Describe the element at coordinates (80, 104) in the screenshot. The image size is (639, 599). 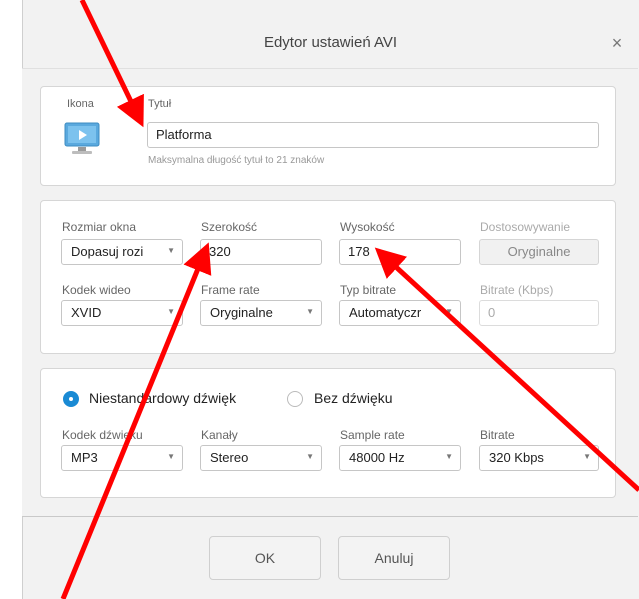
I see `icon-label: Ikona` at that location.